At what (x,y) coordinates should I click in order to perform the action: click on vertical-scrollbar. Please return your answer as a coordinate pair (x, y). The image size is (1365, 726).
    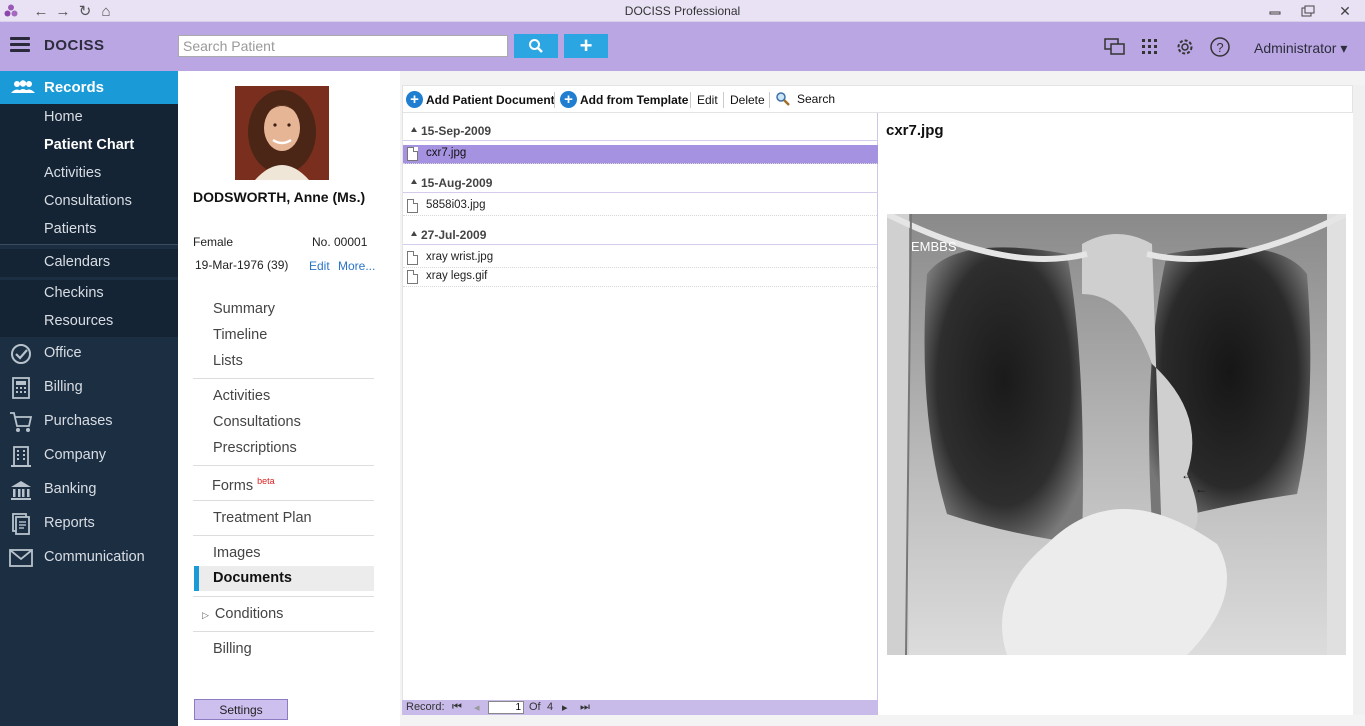
    Looking at the image, I should click on (1359, 400).